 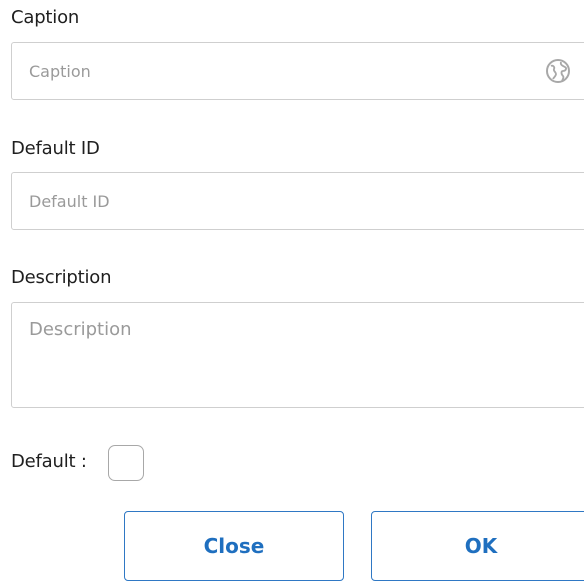 What do you see at coordinates (126, 463) in the screenshot?
I see `default-checkbox` at bounding box center [126, 463].